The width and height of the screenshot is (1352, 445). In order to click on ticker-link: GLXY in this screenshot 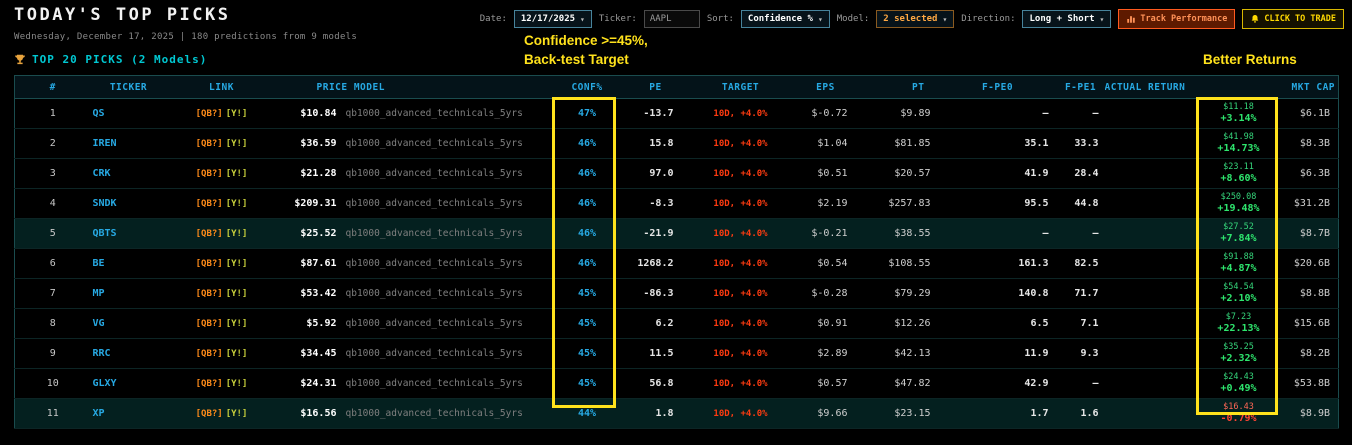, I will do `click(128, 383)`.